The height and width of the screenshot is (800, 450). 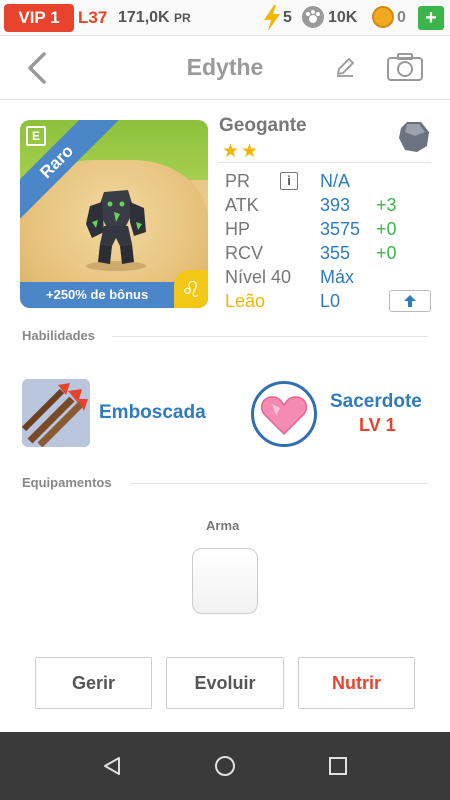 What do you see at coordinates (223, 525) in the screenshot?
I see `weapon-slot-label: Arma` at bounding box center [223, 525].